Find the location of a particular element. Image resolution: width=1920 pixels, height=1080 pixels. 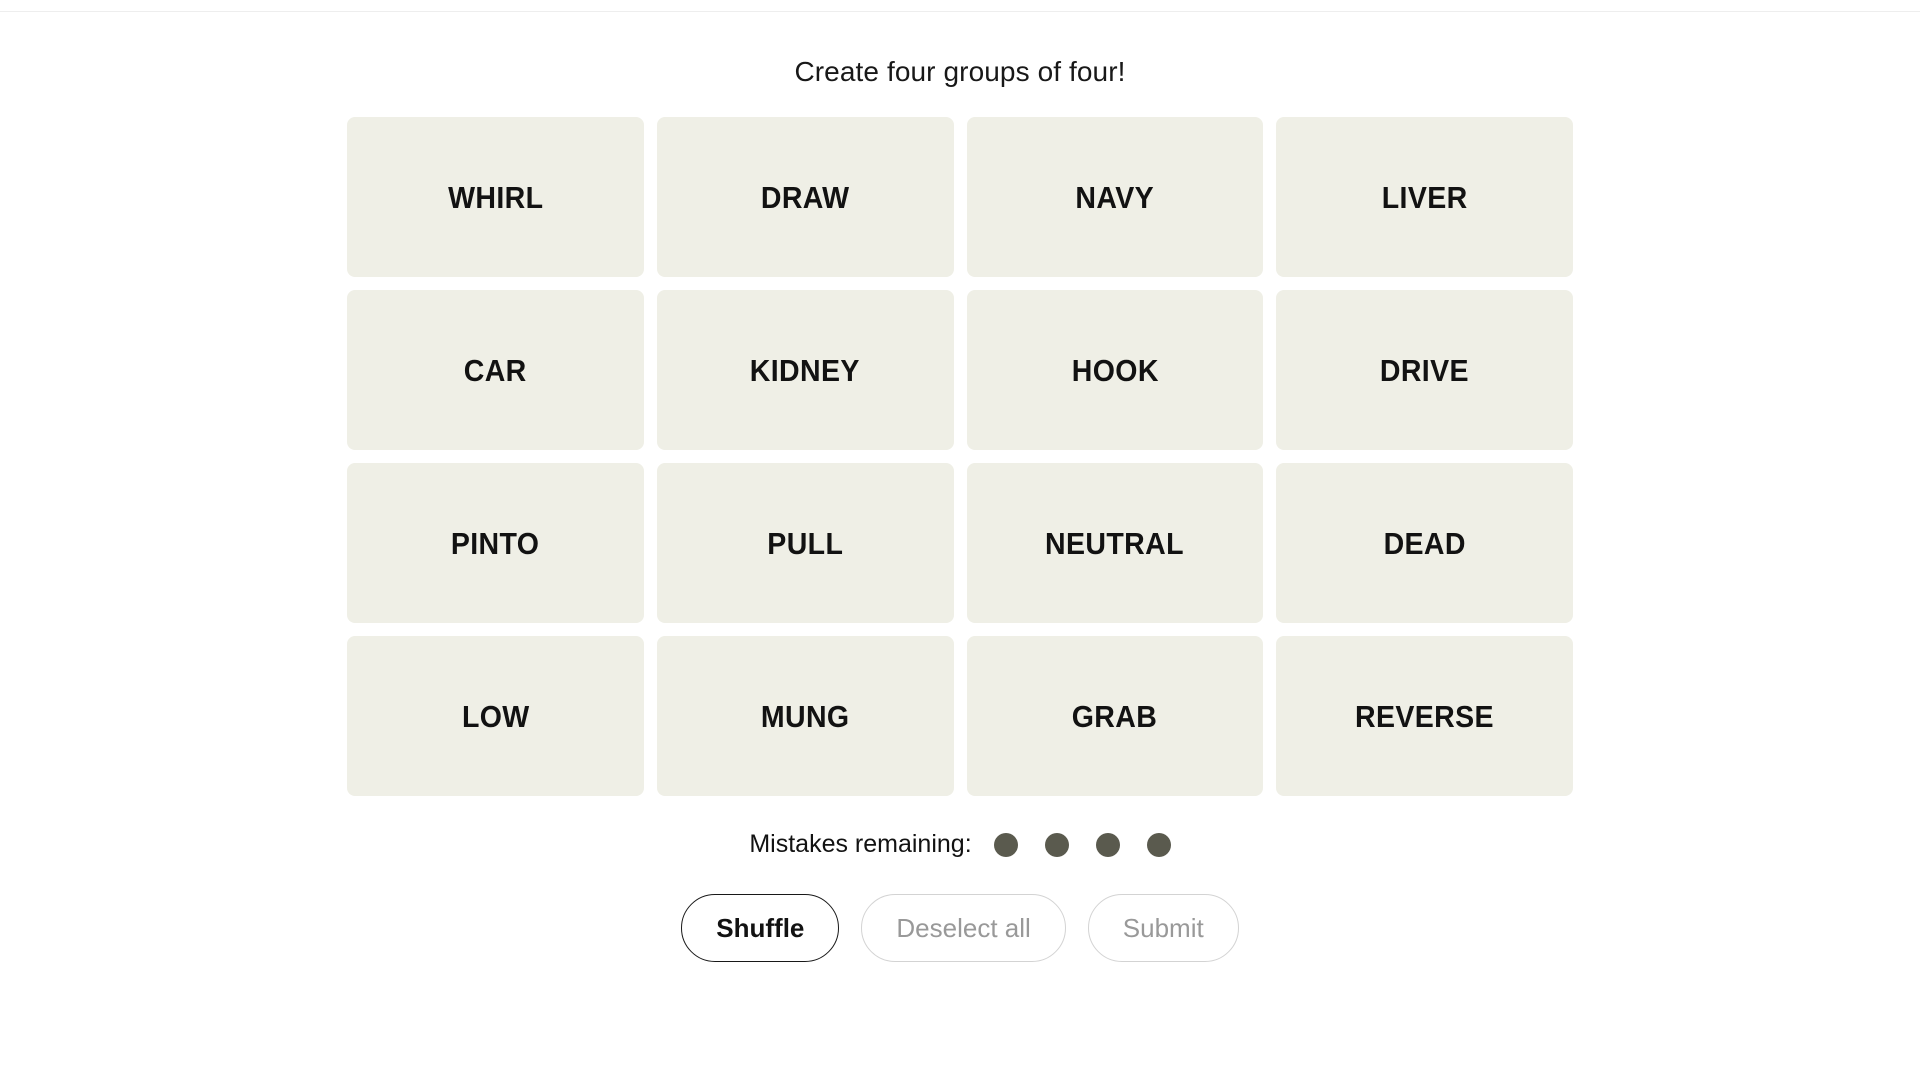

word-tile-label: NAVY is located at coordinates (1115, 197).